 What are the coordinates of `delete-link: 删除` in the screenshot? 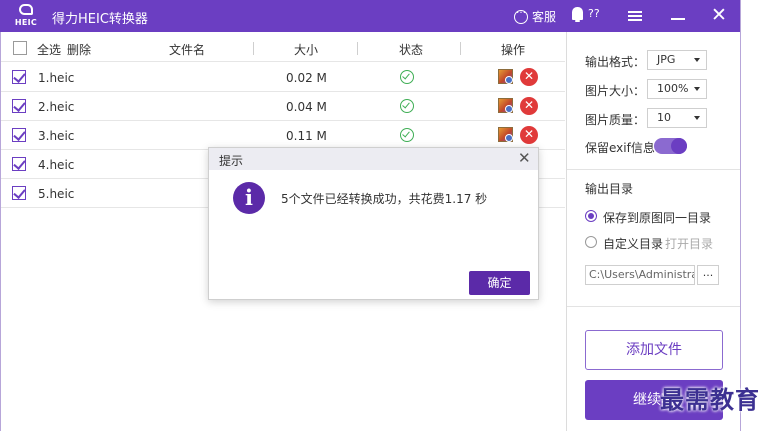 It's located at (79, 49).